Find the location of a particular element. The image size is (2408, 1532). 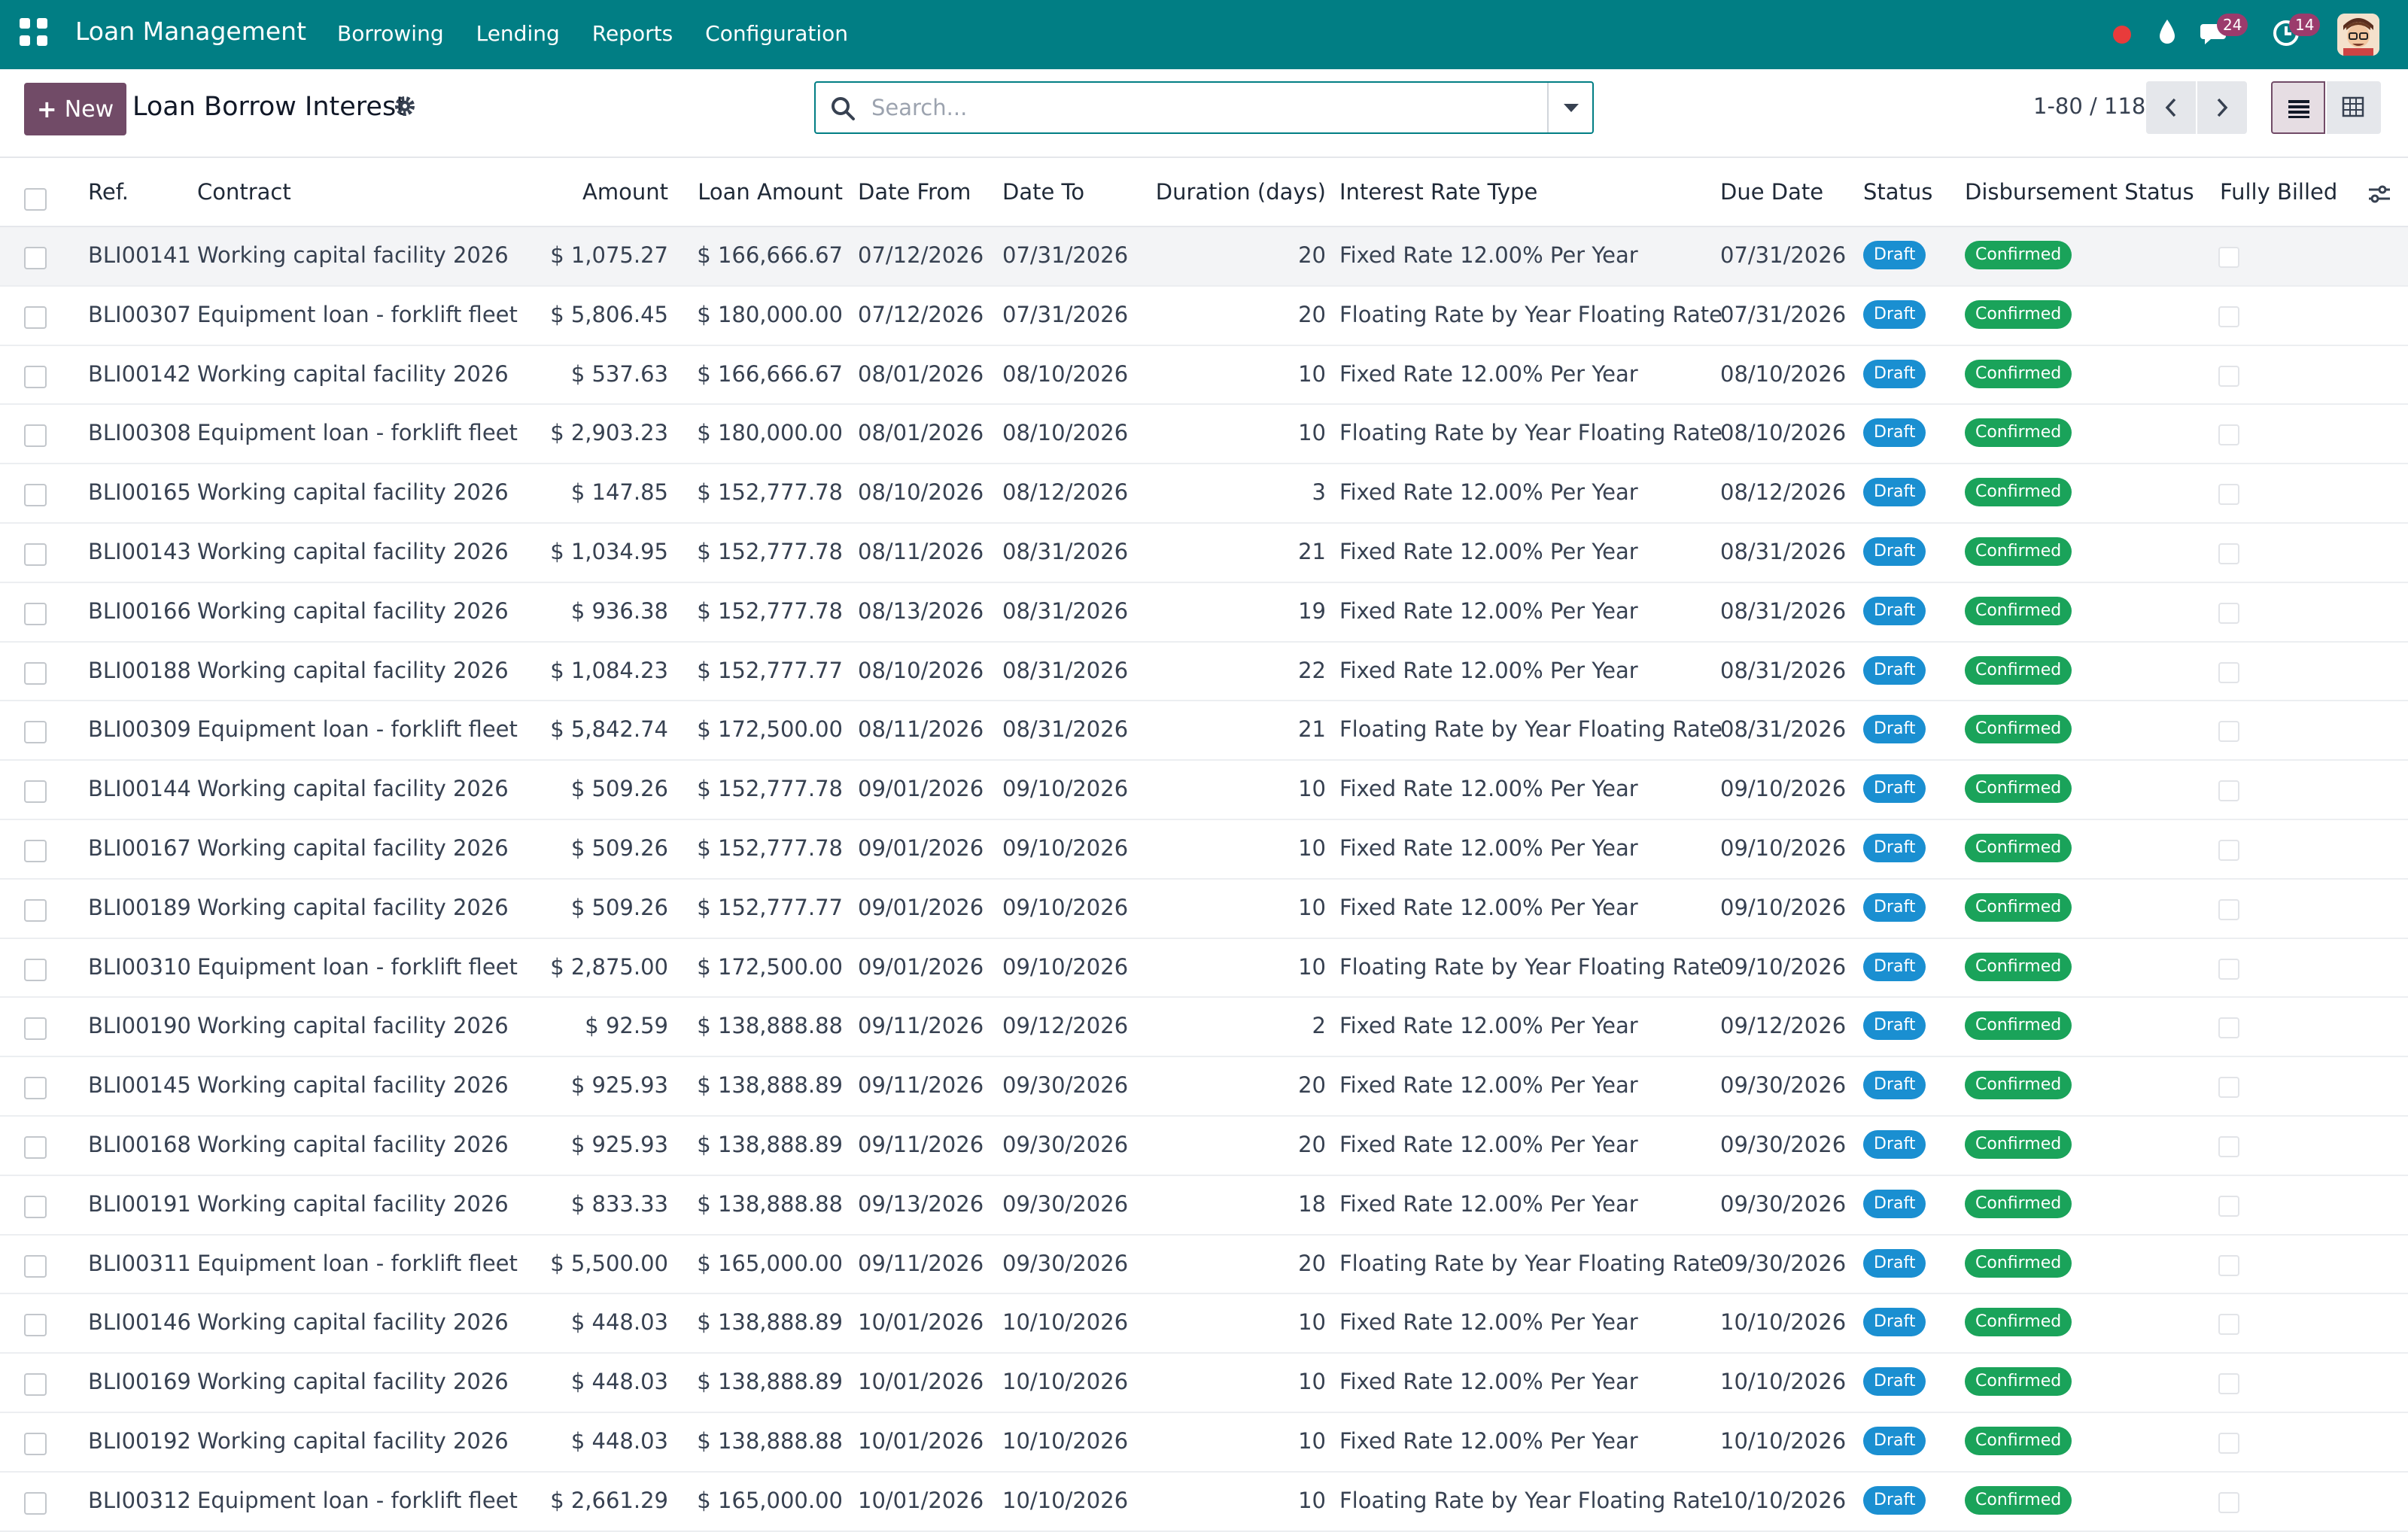

menu-item-configuration: Configuration is located at coordinates (776, 34).